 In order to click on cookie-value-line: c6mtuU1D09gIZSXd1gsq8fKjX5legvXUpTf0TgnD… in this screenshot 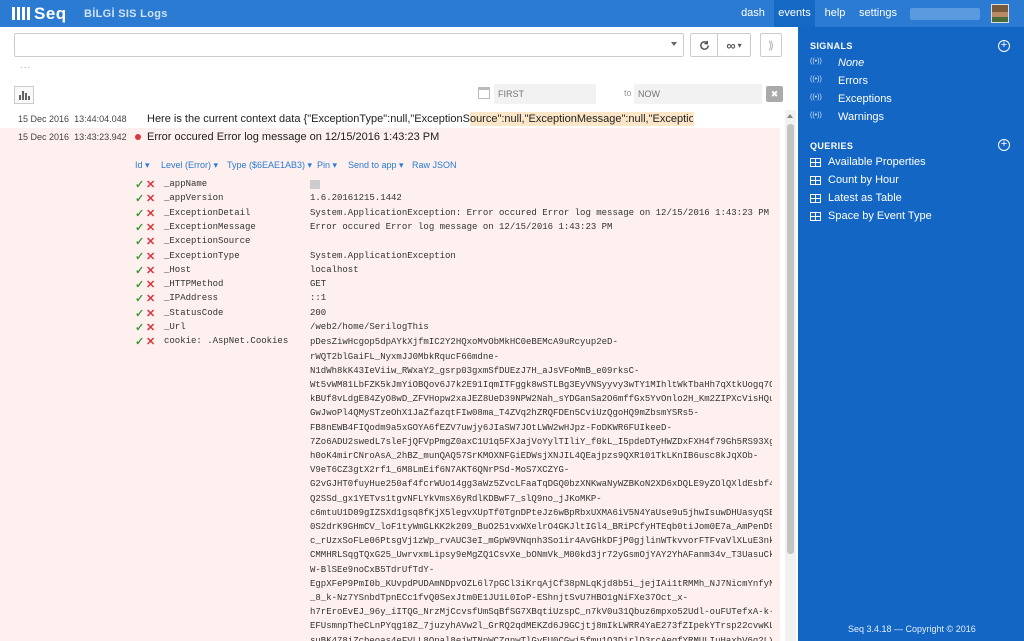, I will do `click(541, 512)`.